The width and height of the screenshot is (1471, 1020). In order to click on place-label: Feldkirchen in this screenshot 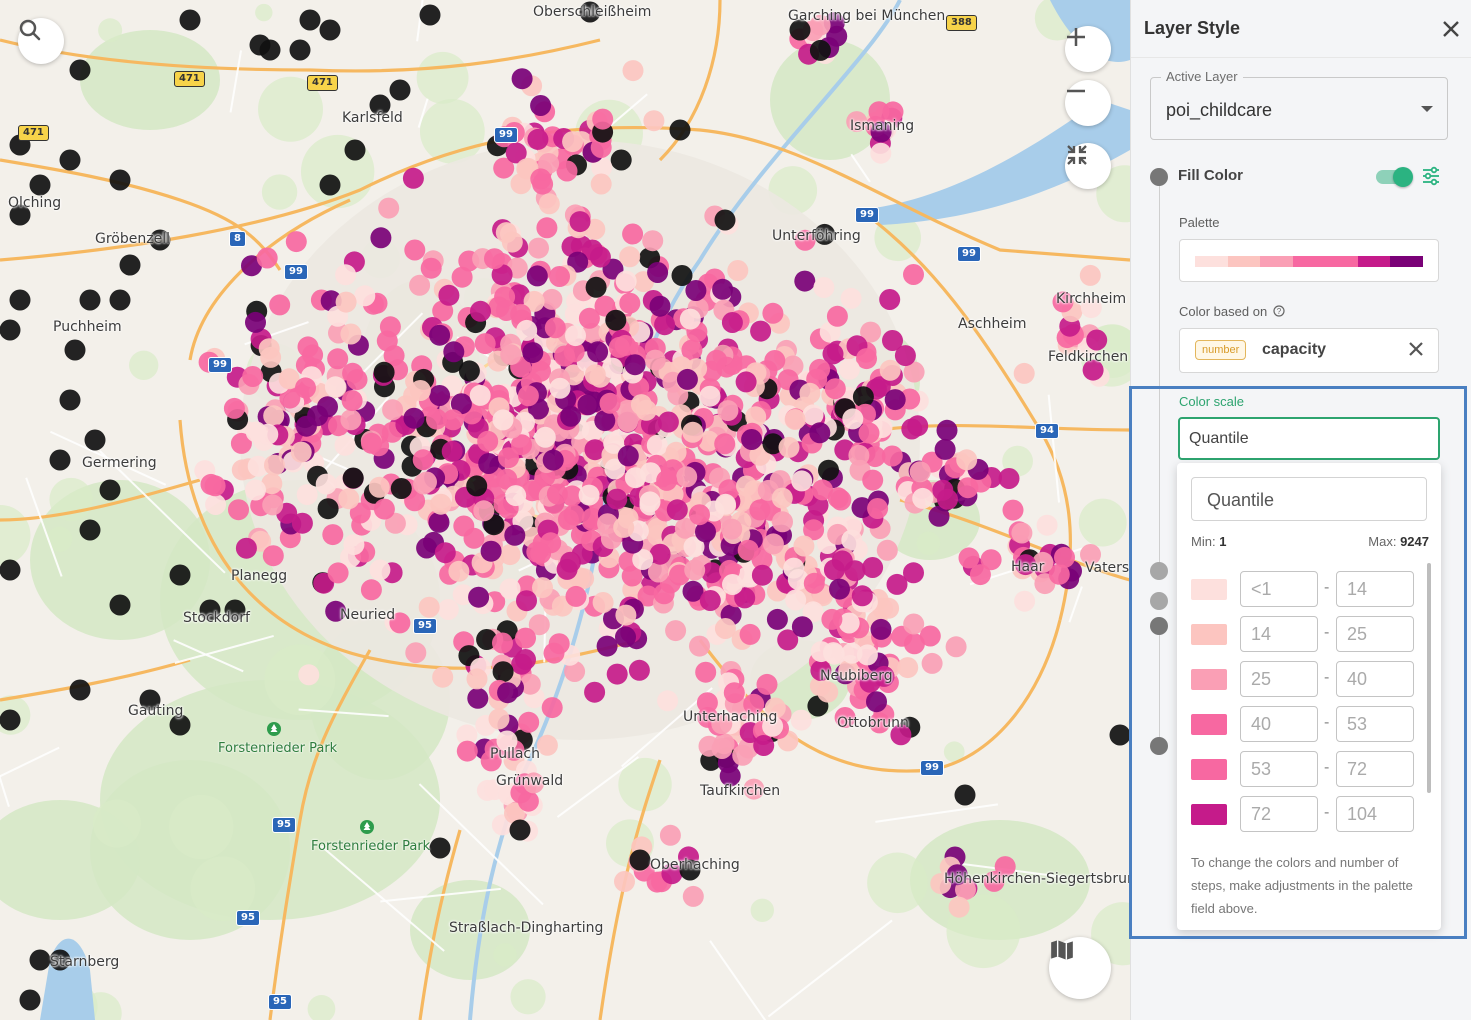, I will do `click(1088, 357)`.